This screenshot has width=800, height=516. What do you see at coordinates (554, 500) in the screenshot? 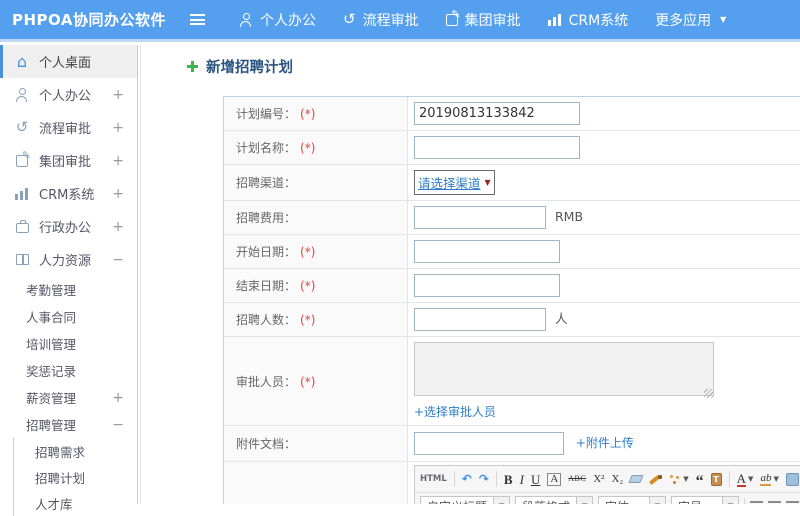
I see `paragraph-format-select: 段落格式 ▼` at bounding box center [554, 500].